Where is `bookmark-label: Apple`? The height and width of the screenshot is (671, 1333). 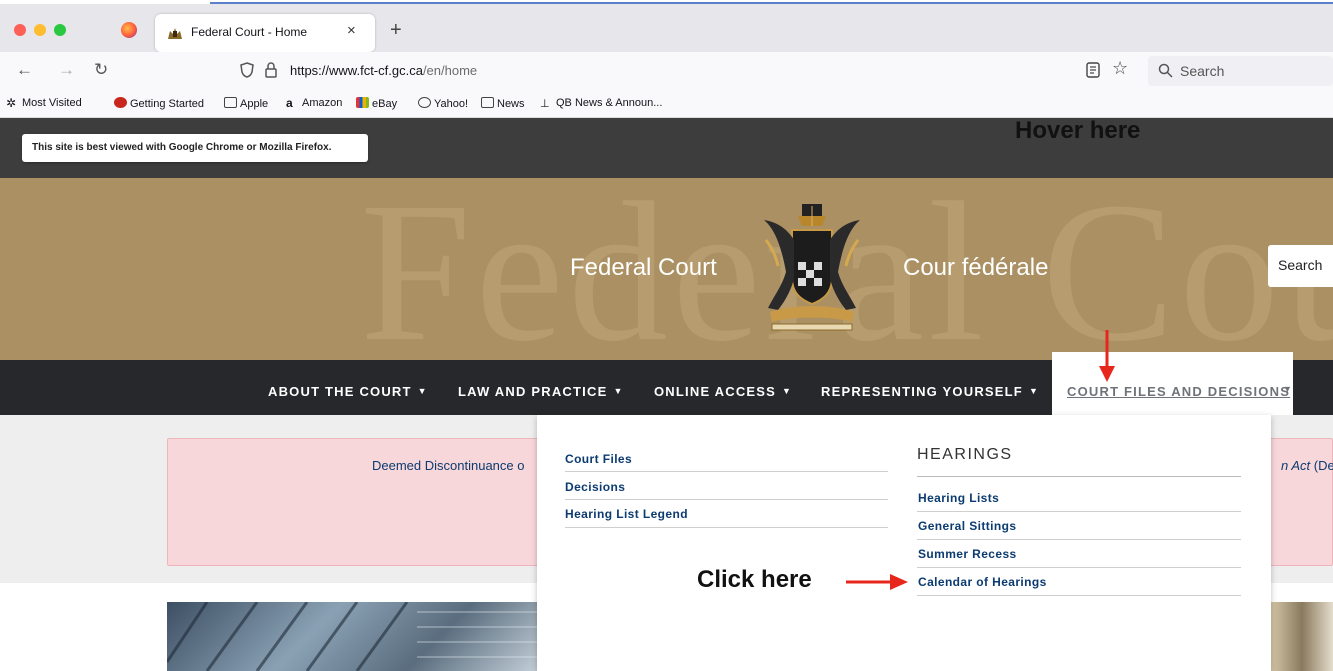 bookmark-label: Apple is located at coordinates (254, 104).